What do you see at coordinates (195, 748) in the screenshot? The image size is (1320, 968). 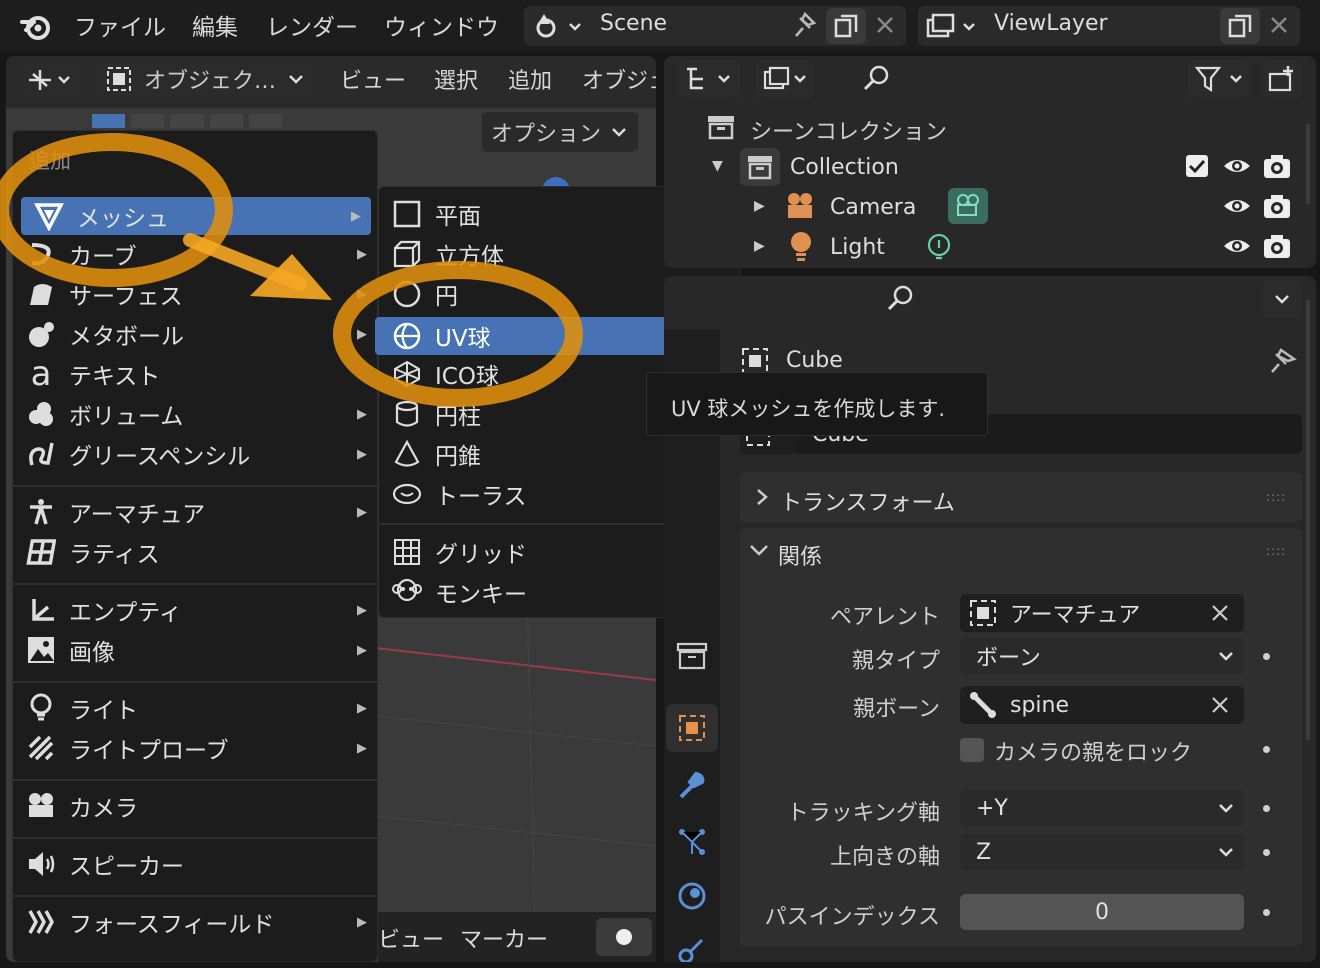 I see `menu-item-light-probe: ライトプローブ ▶` at bounding box center [195, 748].